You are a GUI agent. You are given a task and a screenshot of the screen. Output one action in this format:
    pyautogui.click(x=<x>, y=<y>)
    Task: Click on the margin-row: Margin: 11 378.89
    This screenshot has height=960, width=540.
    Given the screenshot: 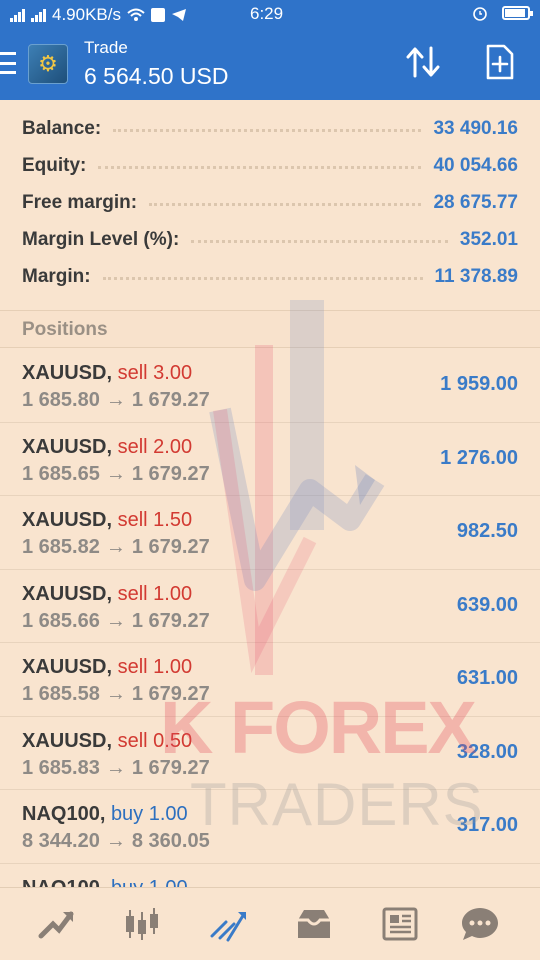 What is the action you would take?
    pyautogui.click(x=270, y=276)
    